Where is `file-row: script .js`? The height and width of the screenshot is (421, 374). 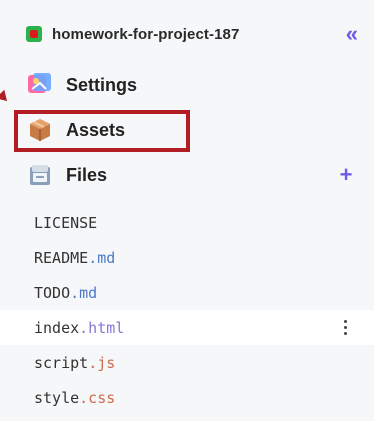 file-row: script .js is located at coordinates (187, 362).